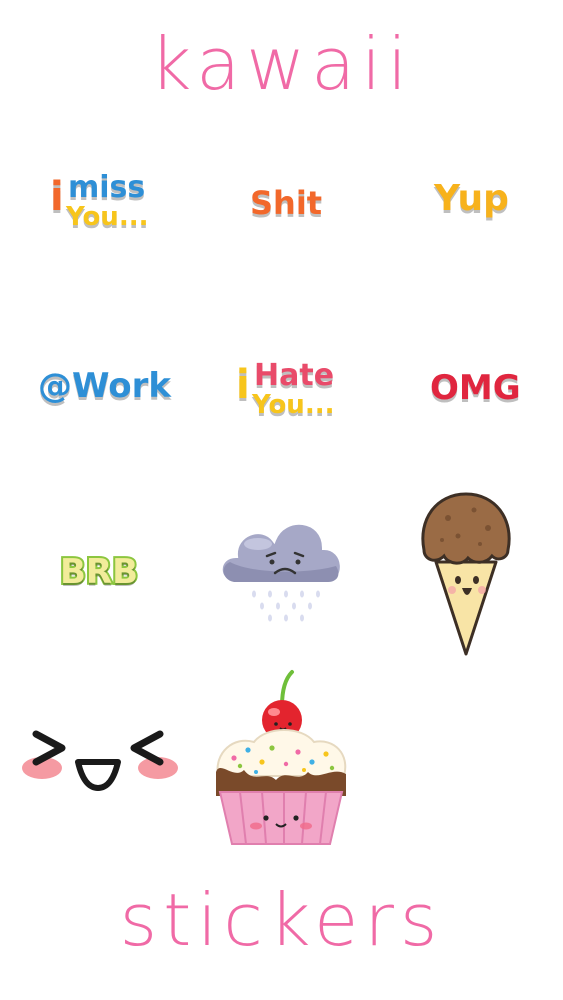 This screenshot has height=1000, width=563. I want to click on sticker-sad-cloud, so click(282, 570).